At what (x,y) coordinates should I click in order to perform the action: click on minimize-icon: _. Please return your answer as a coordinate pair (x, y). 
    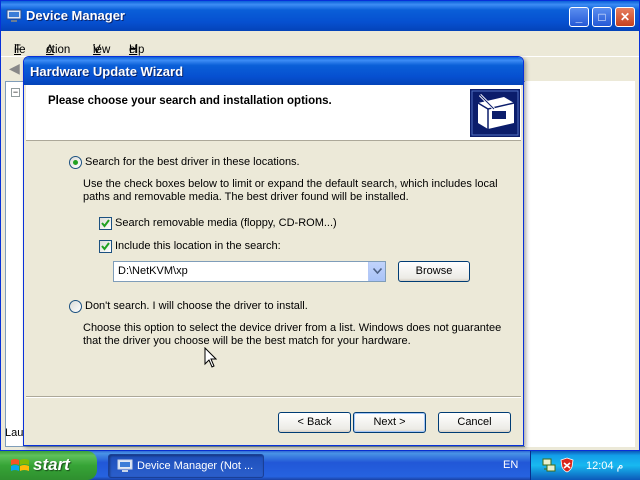
    Looking at the image, I should click on (579, 17).